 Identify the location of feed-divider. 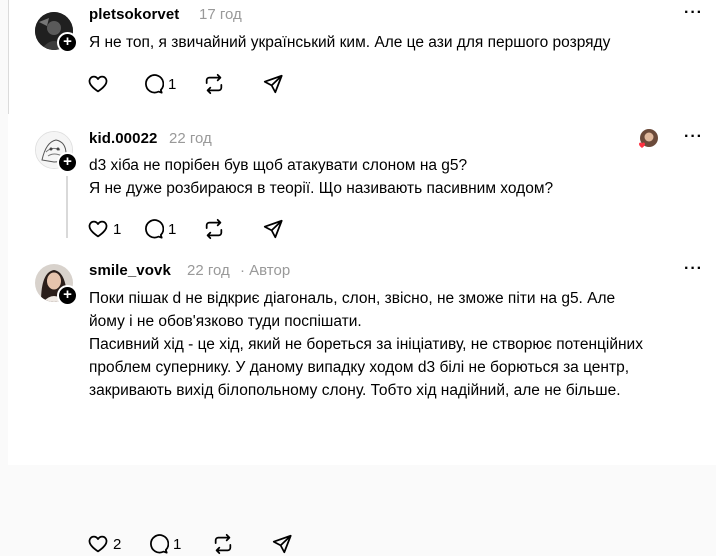
(8, 57).